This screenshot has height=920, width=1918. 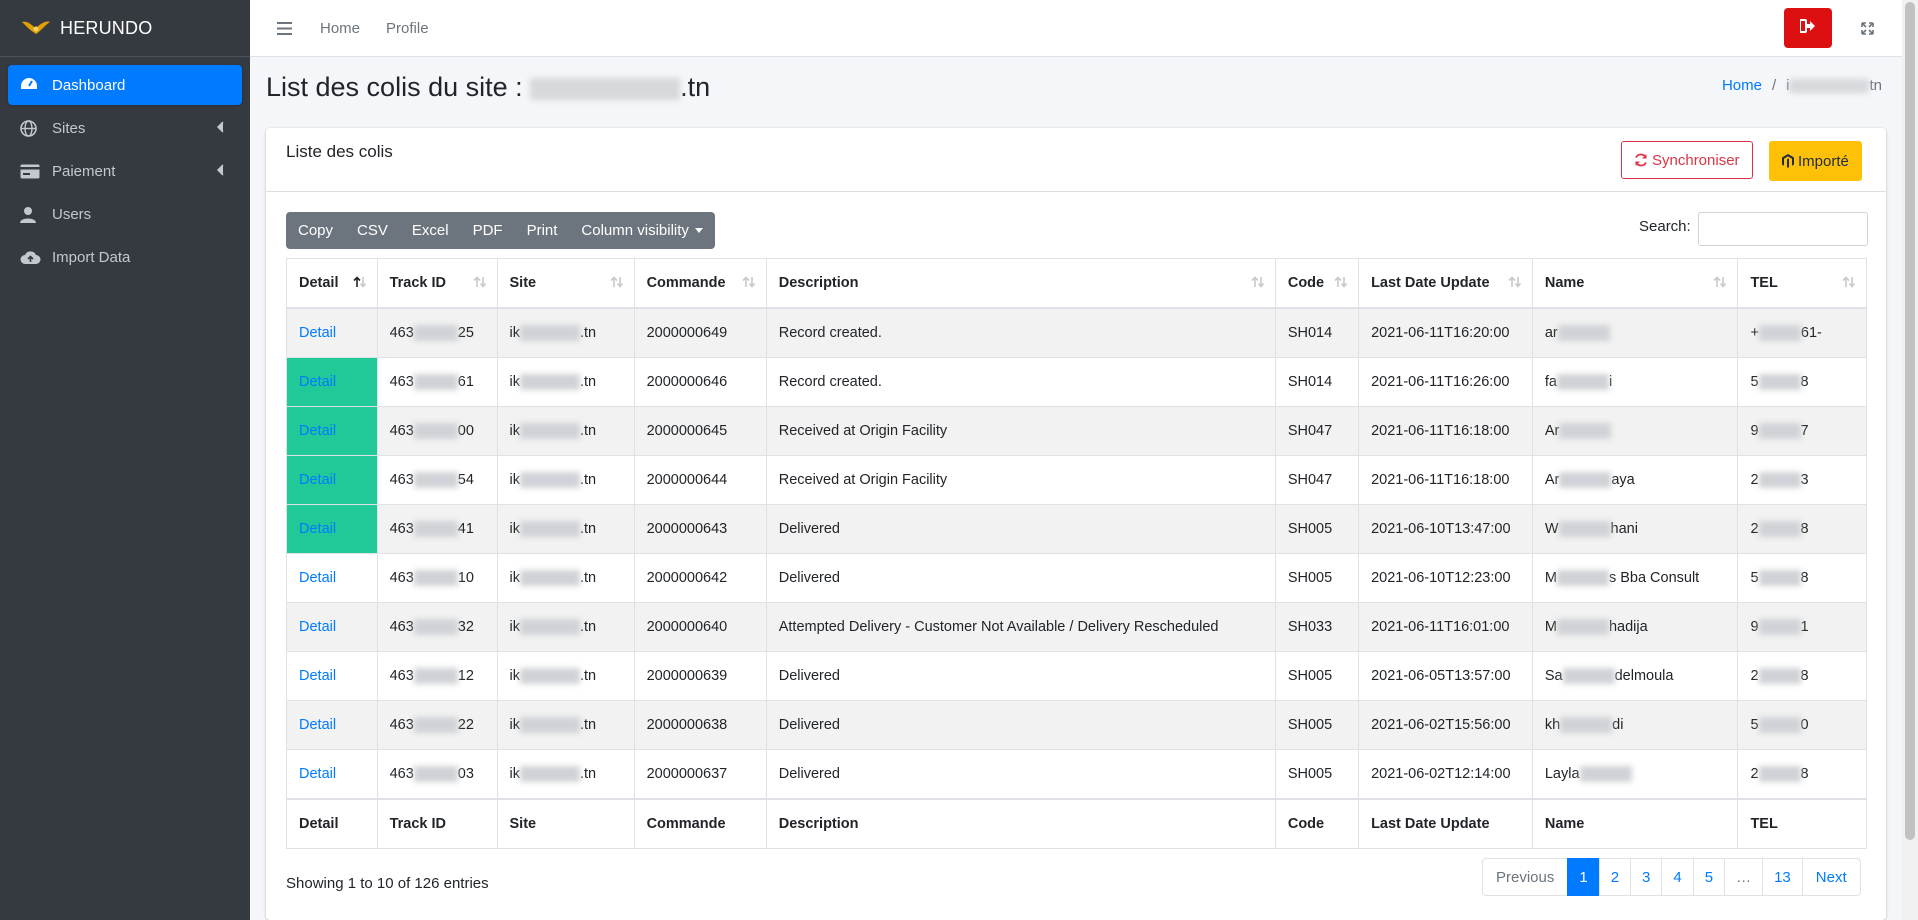 What do you see at coordinates (1834, 85) in the screenshot?
I see `breadcrumb-current: i tn` at bounding box center [1834, 85].